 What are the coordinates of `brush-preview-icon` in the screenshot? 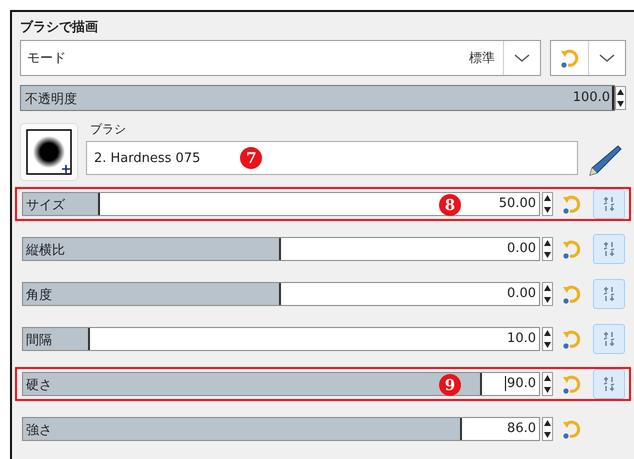 It's located at (49, 152).